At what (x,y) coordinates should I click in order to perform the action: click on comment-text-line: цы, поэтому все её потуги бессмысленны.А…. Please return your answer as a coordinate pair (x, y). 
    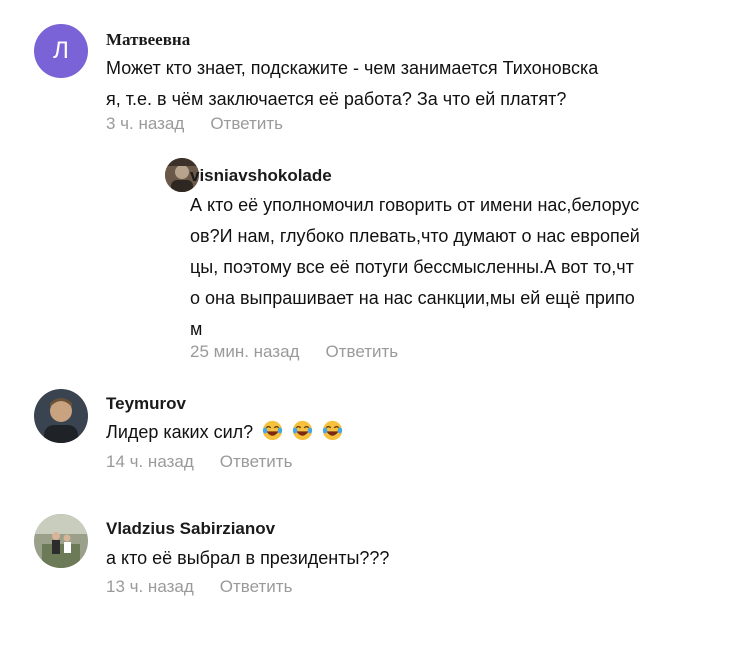
    Looking at the image, I should click on (412, 267).